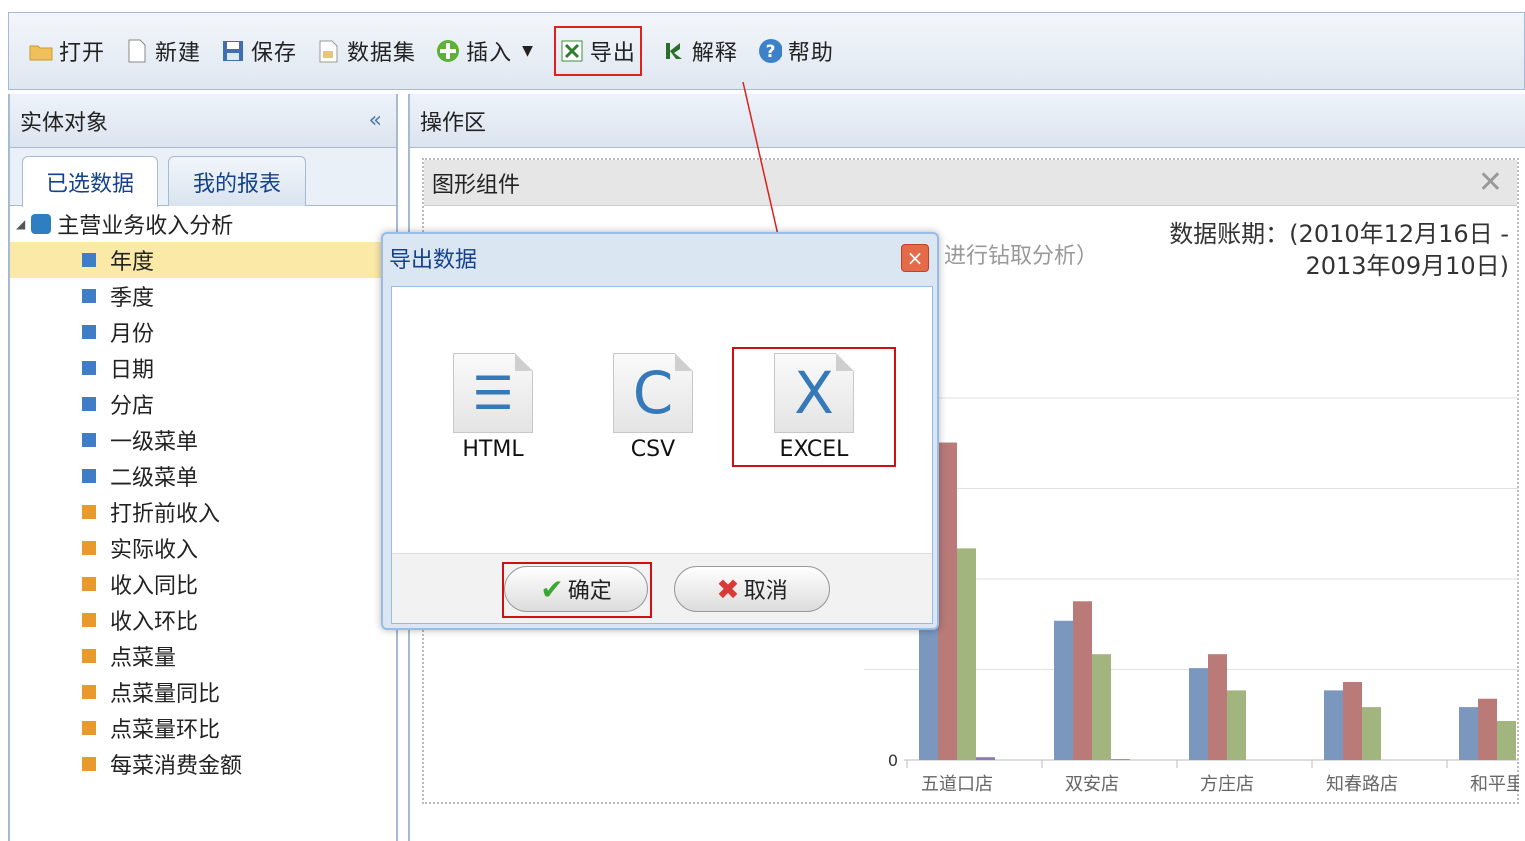 This screenshot has width=1525, height=841. I want to click on dataset-button: 数据集, so click(366, 51).